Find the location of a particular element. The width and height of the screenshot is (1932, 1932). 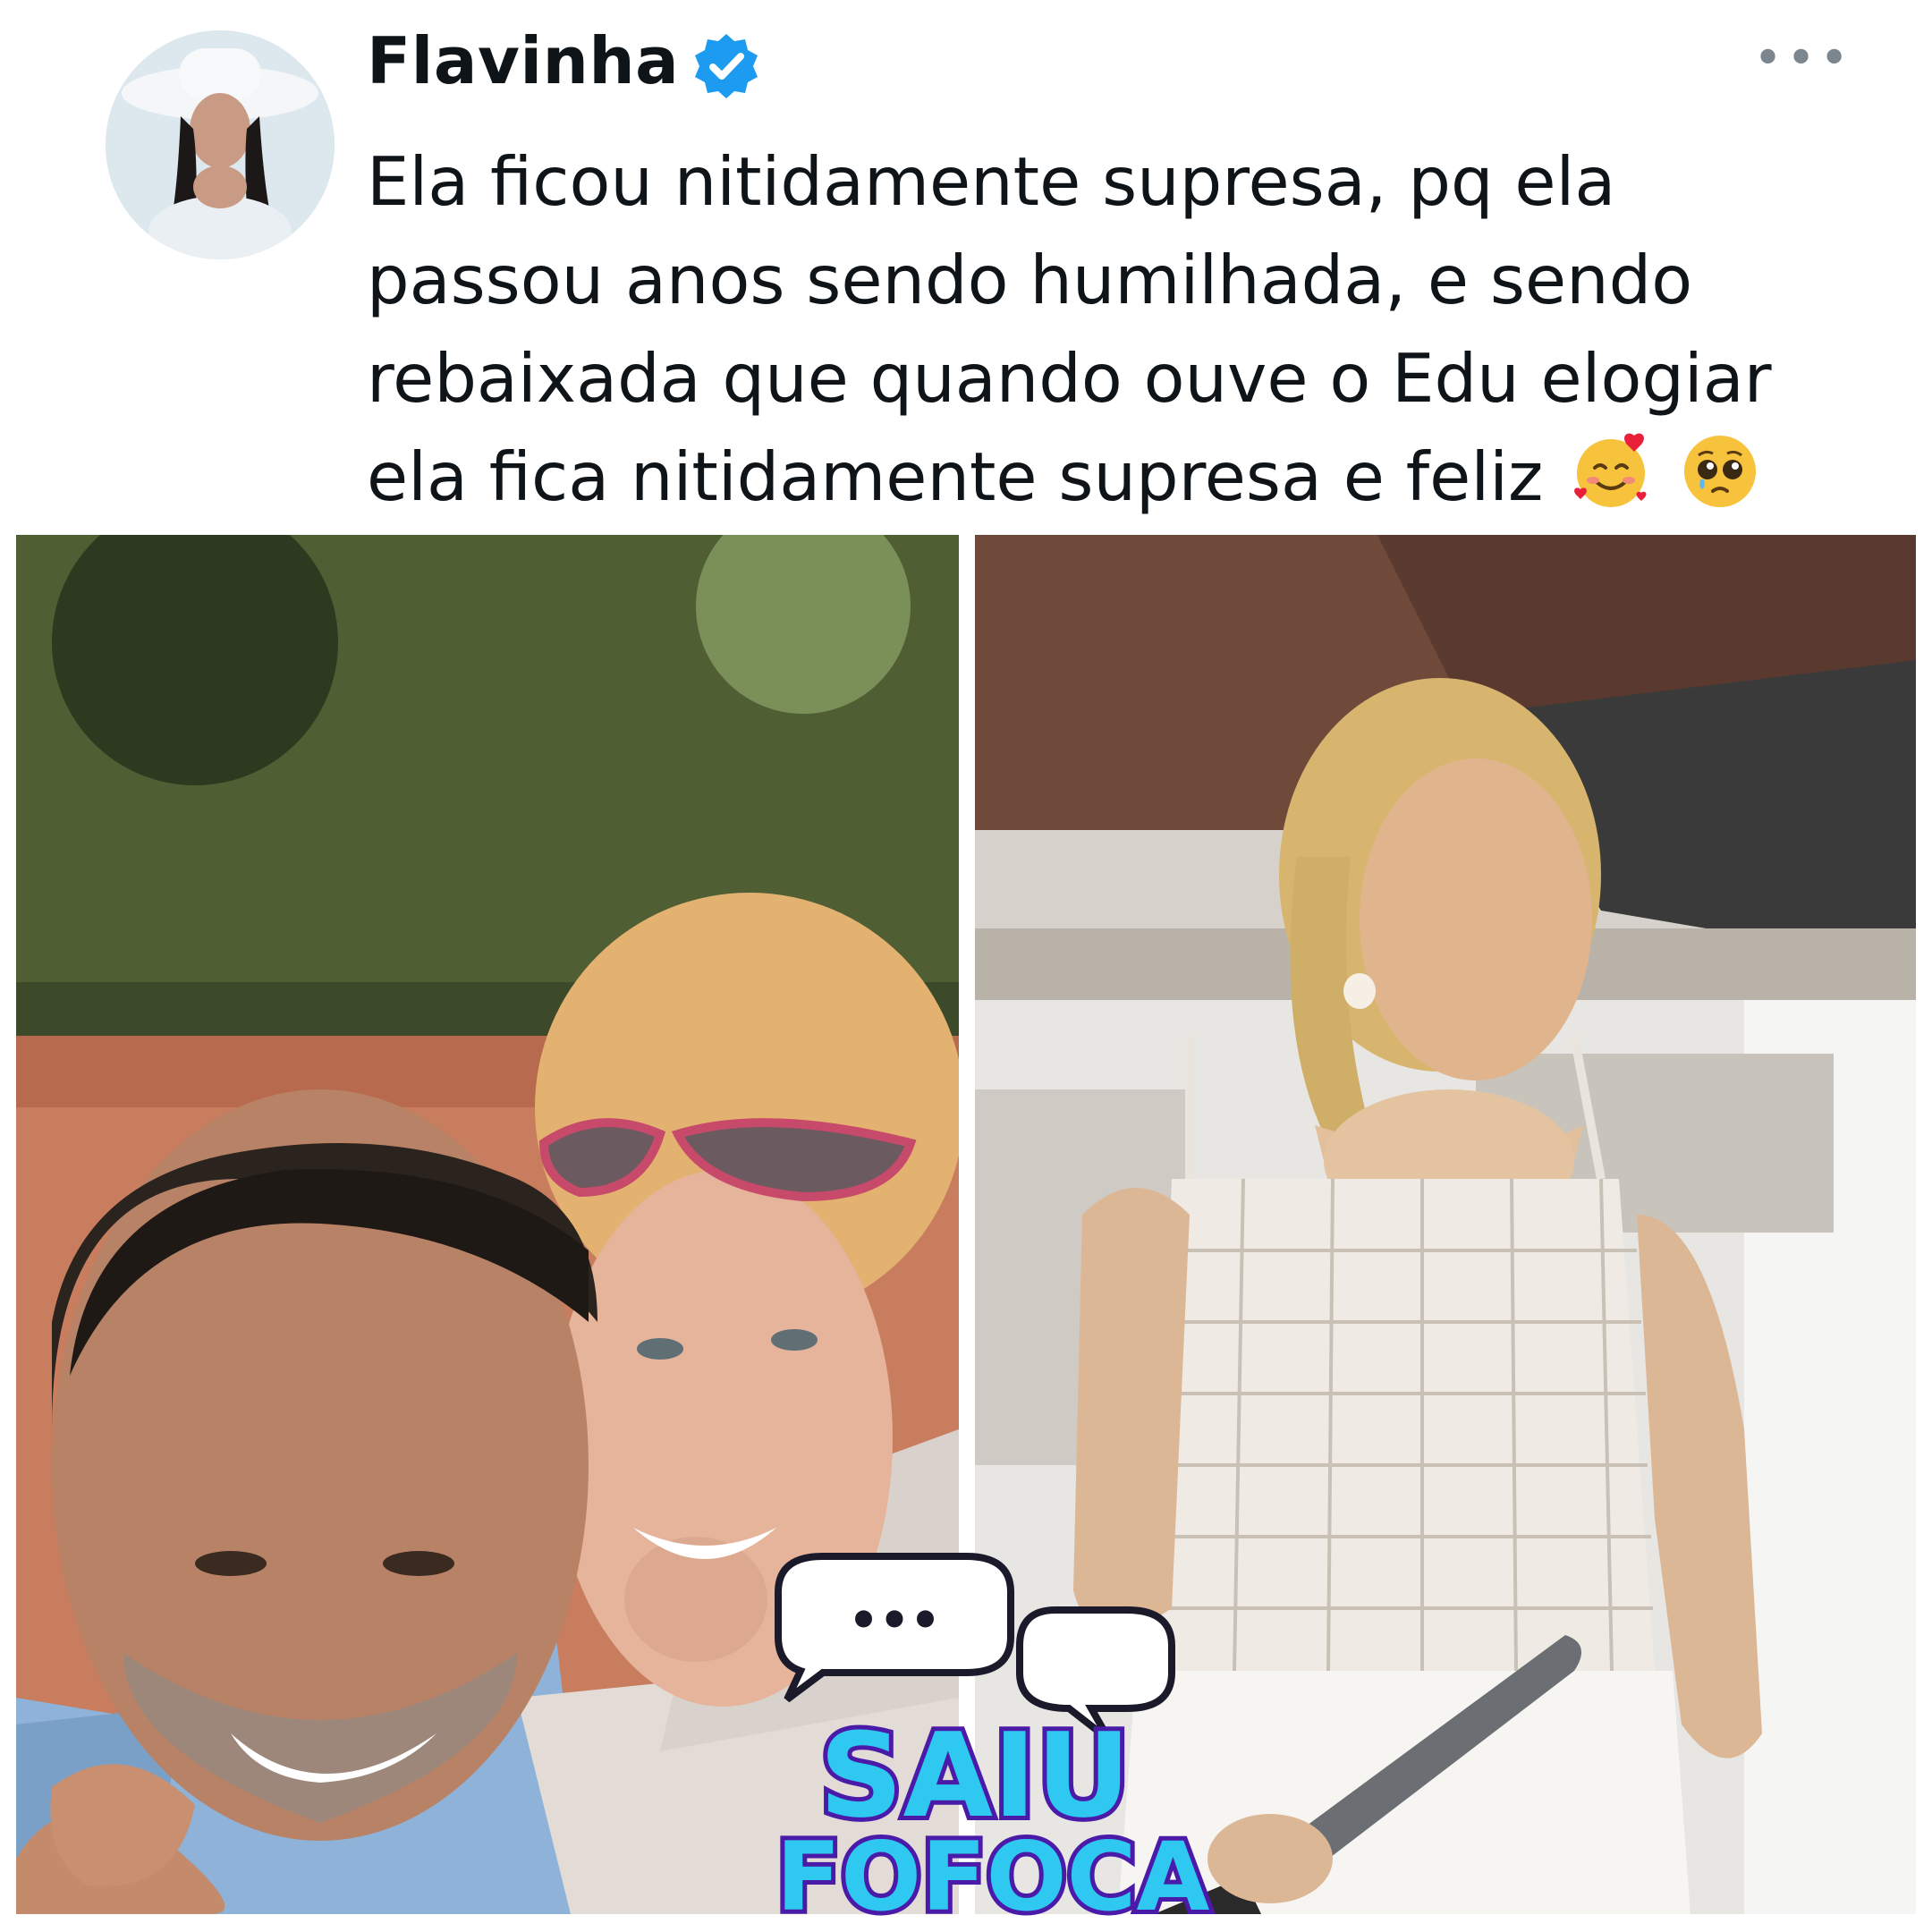

tweet-text-line: Ela ficou nitidamente supresa, pq ela is located at coordinates (991, 181).